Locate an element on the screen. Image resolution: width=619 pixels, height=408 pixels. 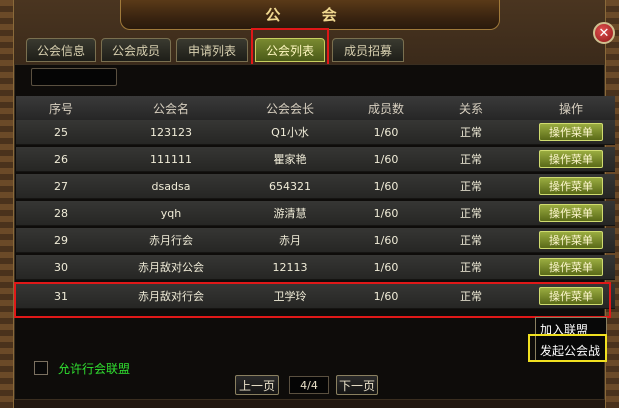
header-guild-name: 公会名 is located at coordinates (170, 108).